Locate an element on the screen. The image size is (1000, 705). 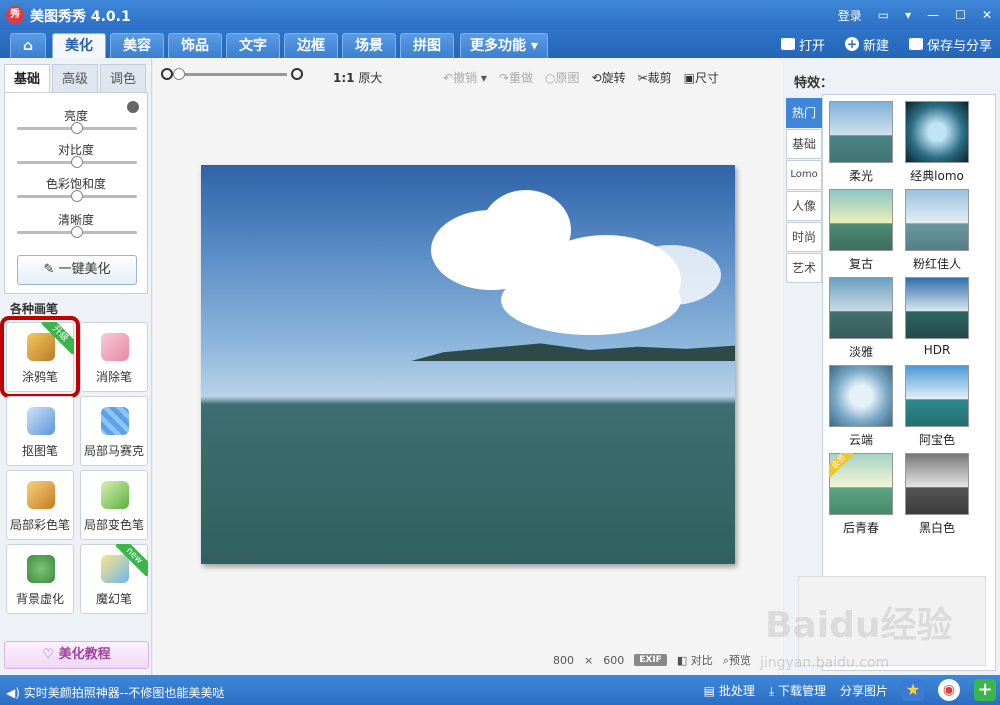
contrast-slider is located at coordinates (77, 162).